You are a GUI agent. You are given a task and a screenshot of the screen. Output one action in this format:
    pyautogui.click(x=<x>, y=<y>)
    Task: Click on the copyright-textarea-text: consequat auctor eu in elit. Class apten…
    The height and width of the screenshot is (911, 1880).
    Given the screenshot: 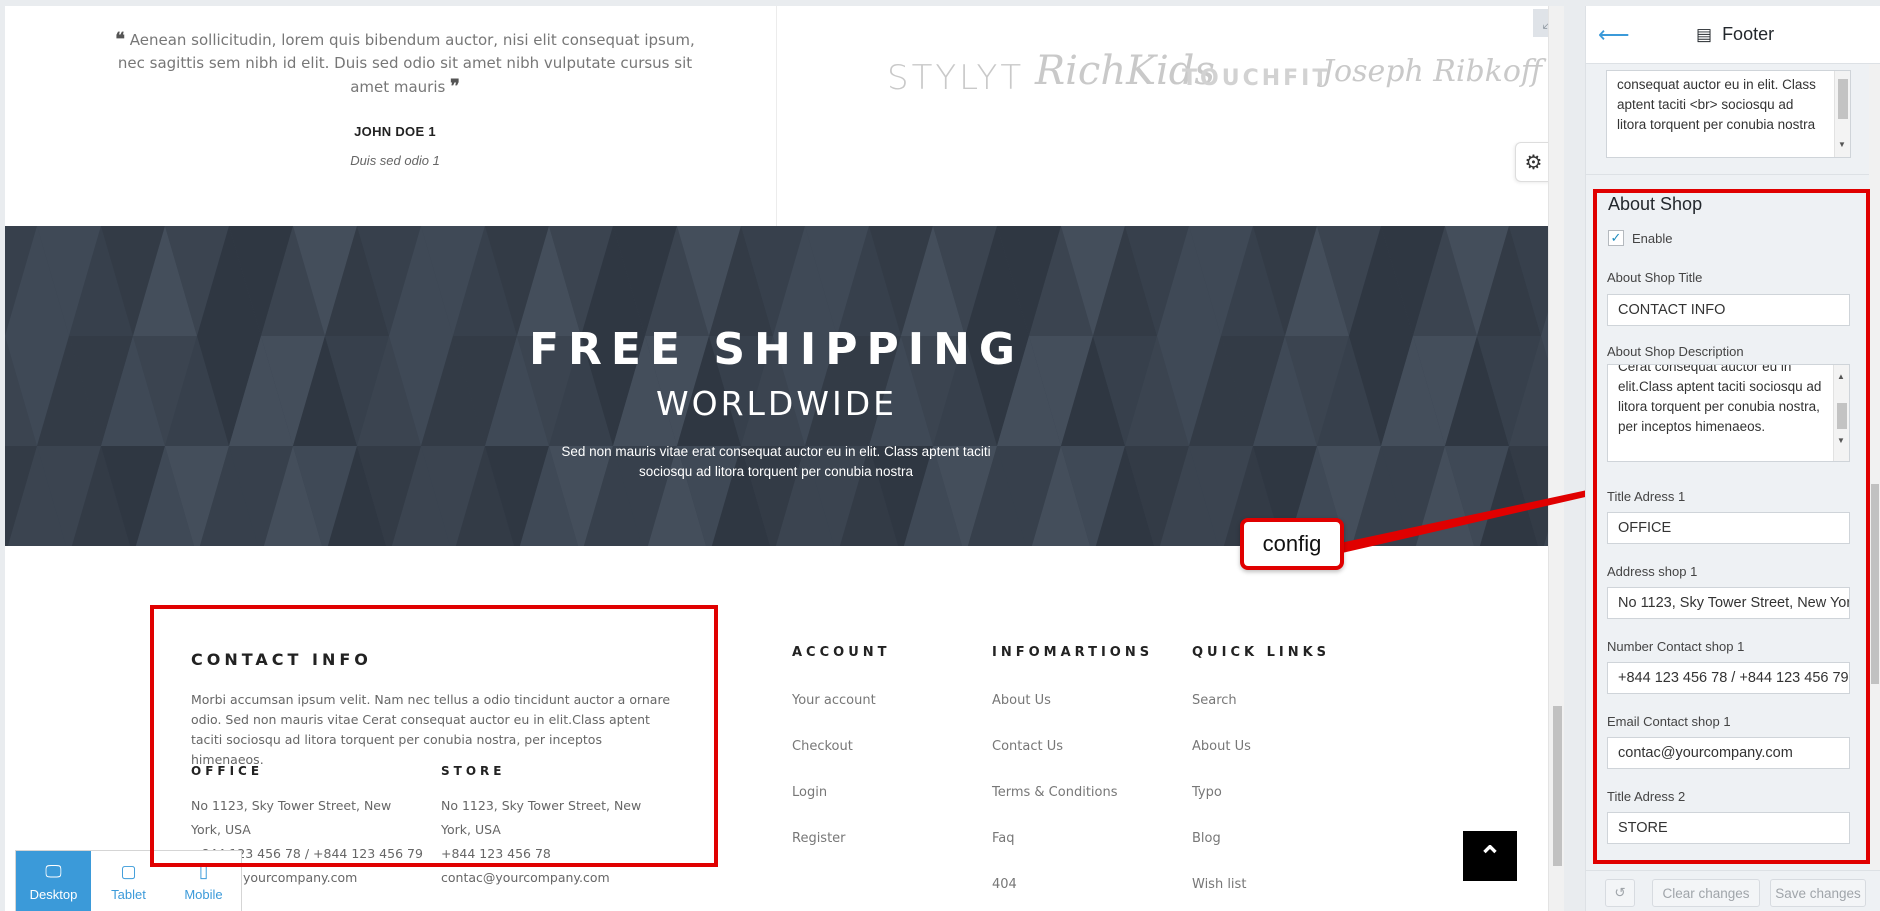 What is the action you would take?
    pyautogui.click(x=1716, y=104)
    